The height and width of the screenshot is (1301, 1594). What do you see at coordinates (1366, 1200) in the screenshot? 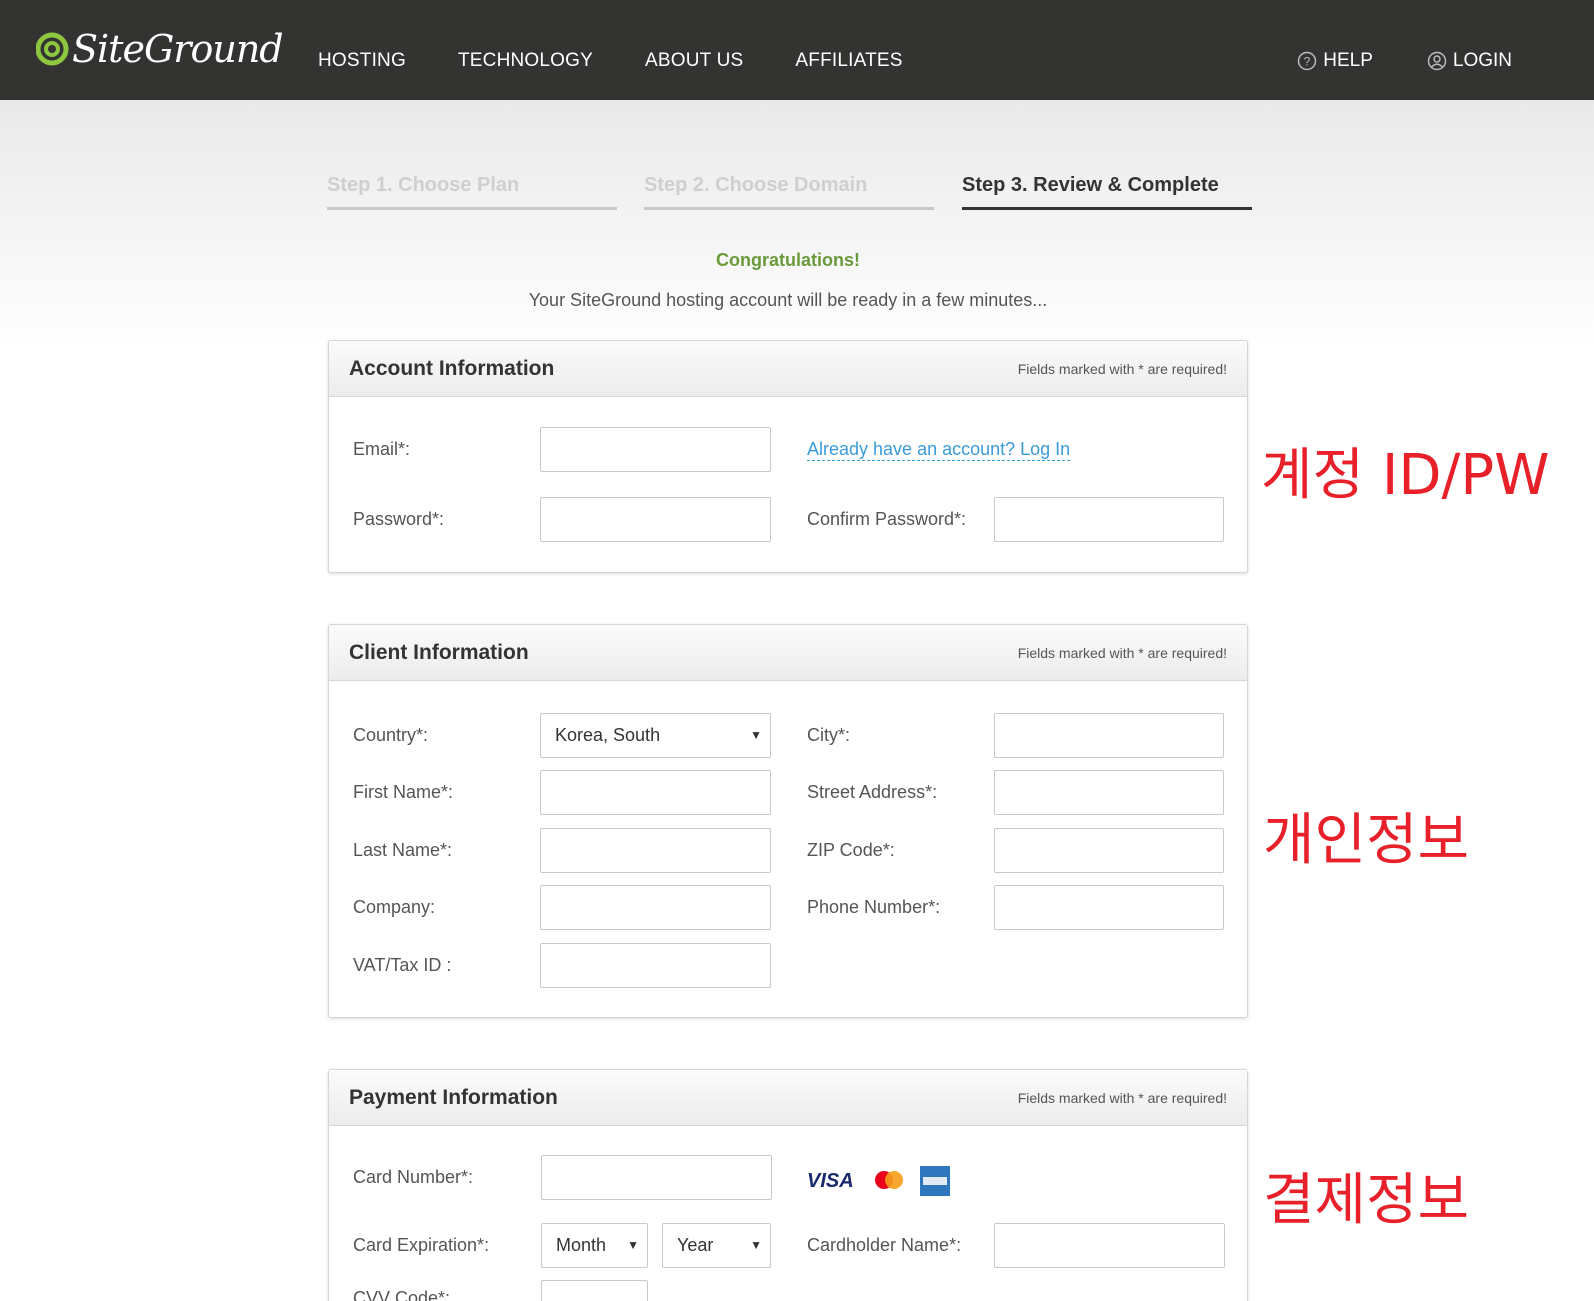
I see `payment-annotation: 결제정보` at bounding box center [1366, 1200].